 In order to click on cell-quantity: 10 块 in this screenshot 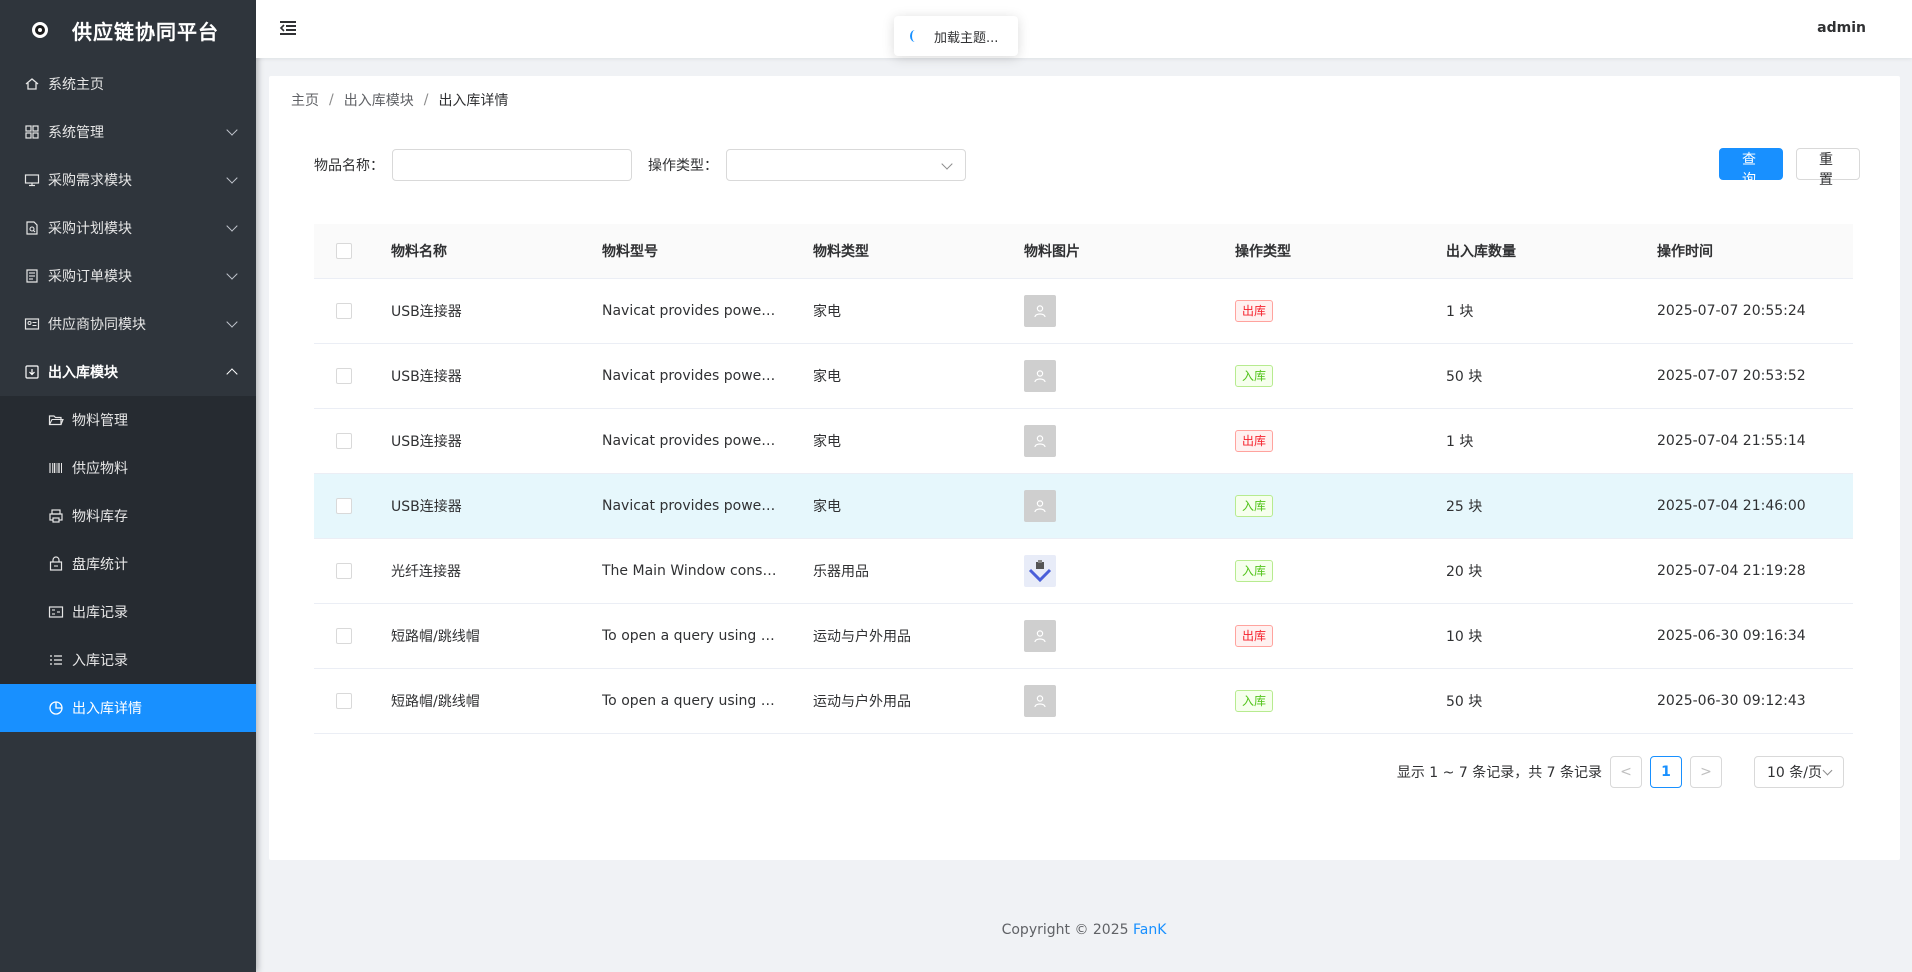, I will do `click(1551, 636)`.